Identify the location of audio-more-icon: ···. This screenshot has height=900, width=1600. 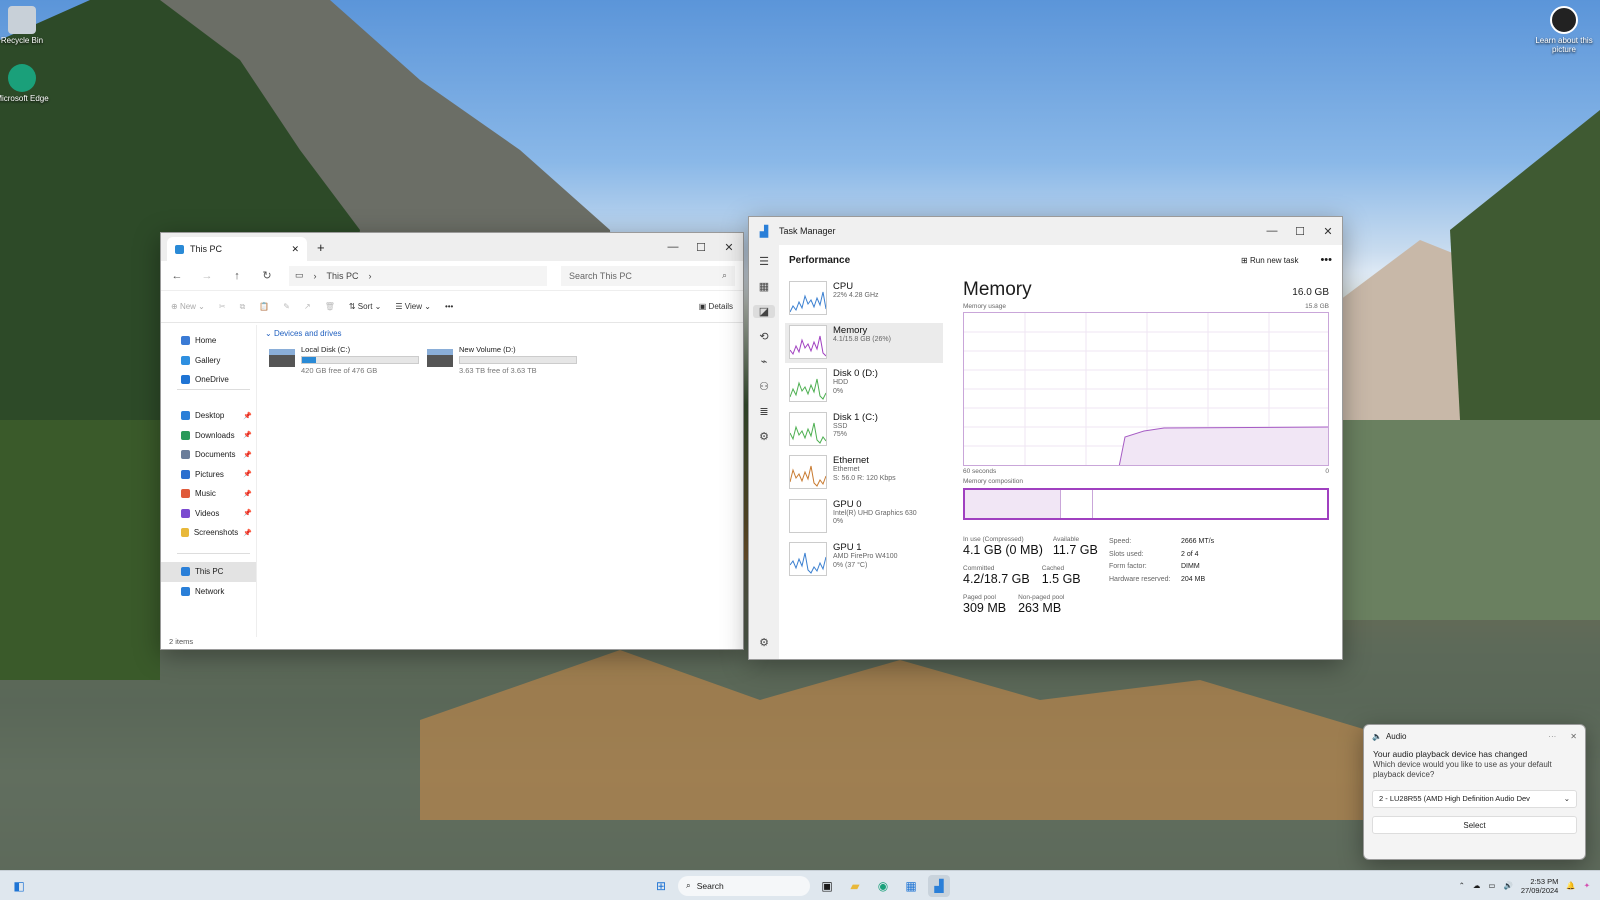
(1552, 736).